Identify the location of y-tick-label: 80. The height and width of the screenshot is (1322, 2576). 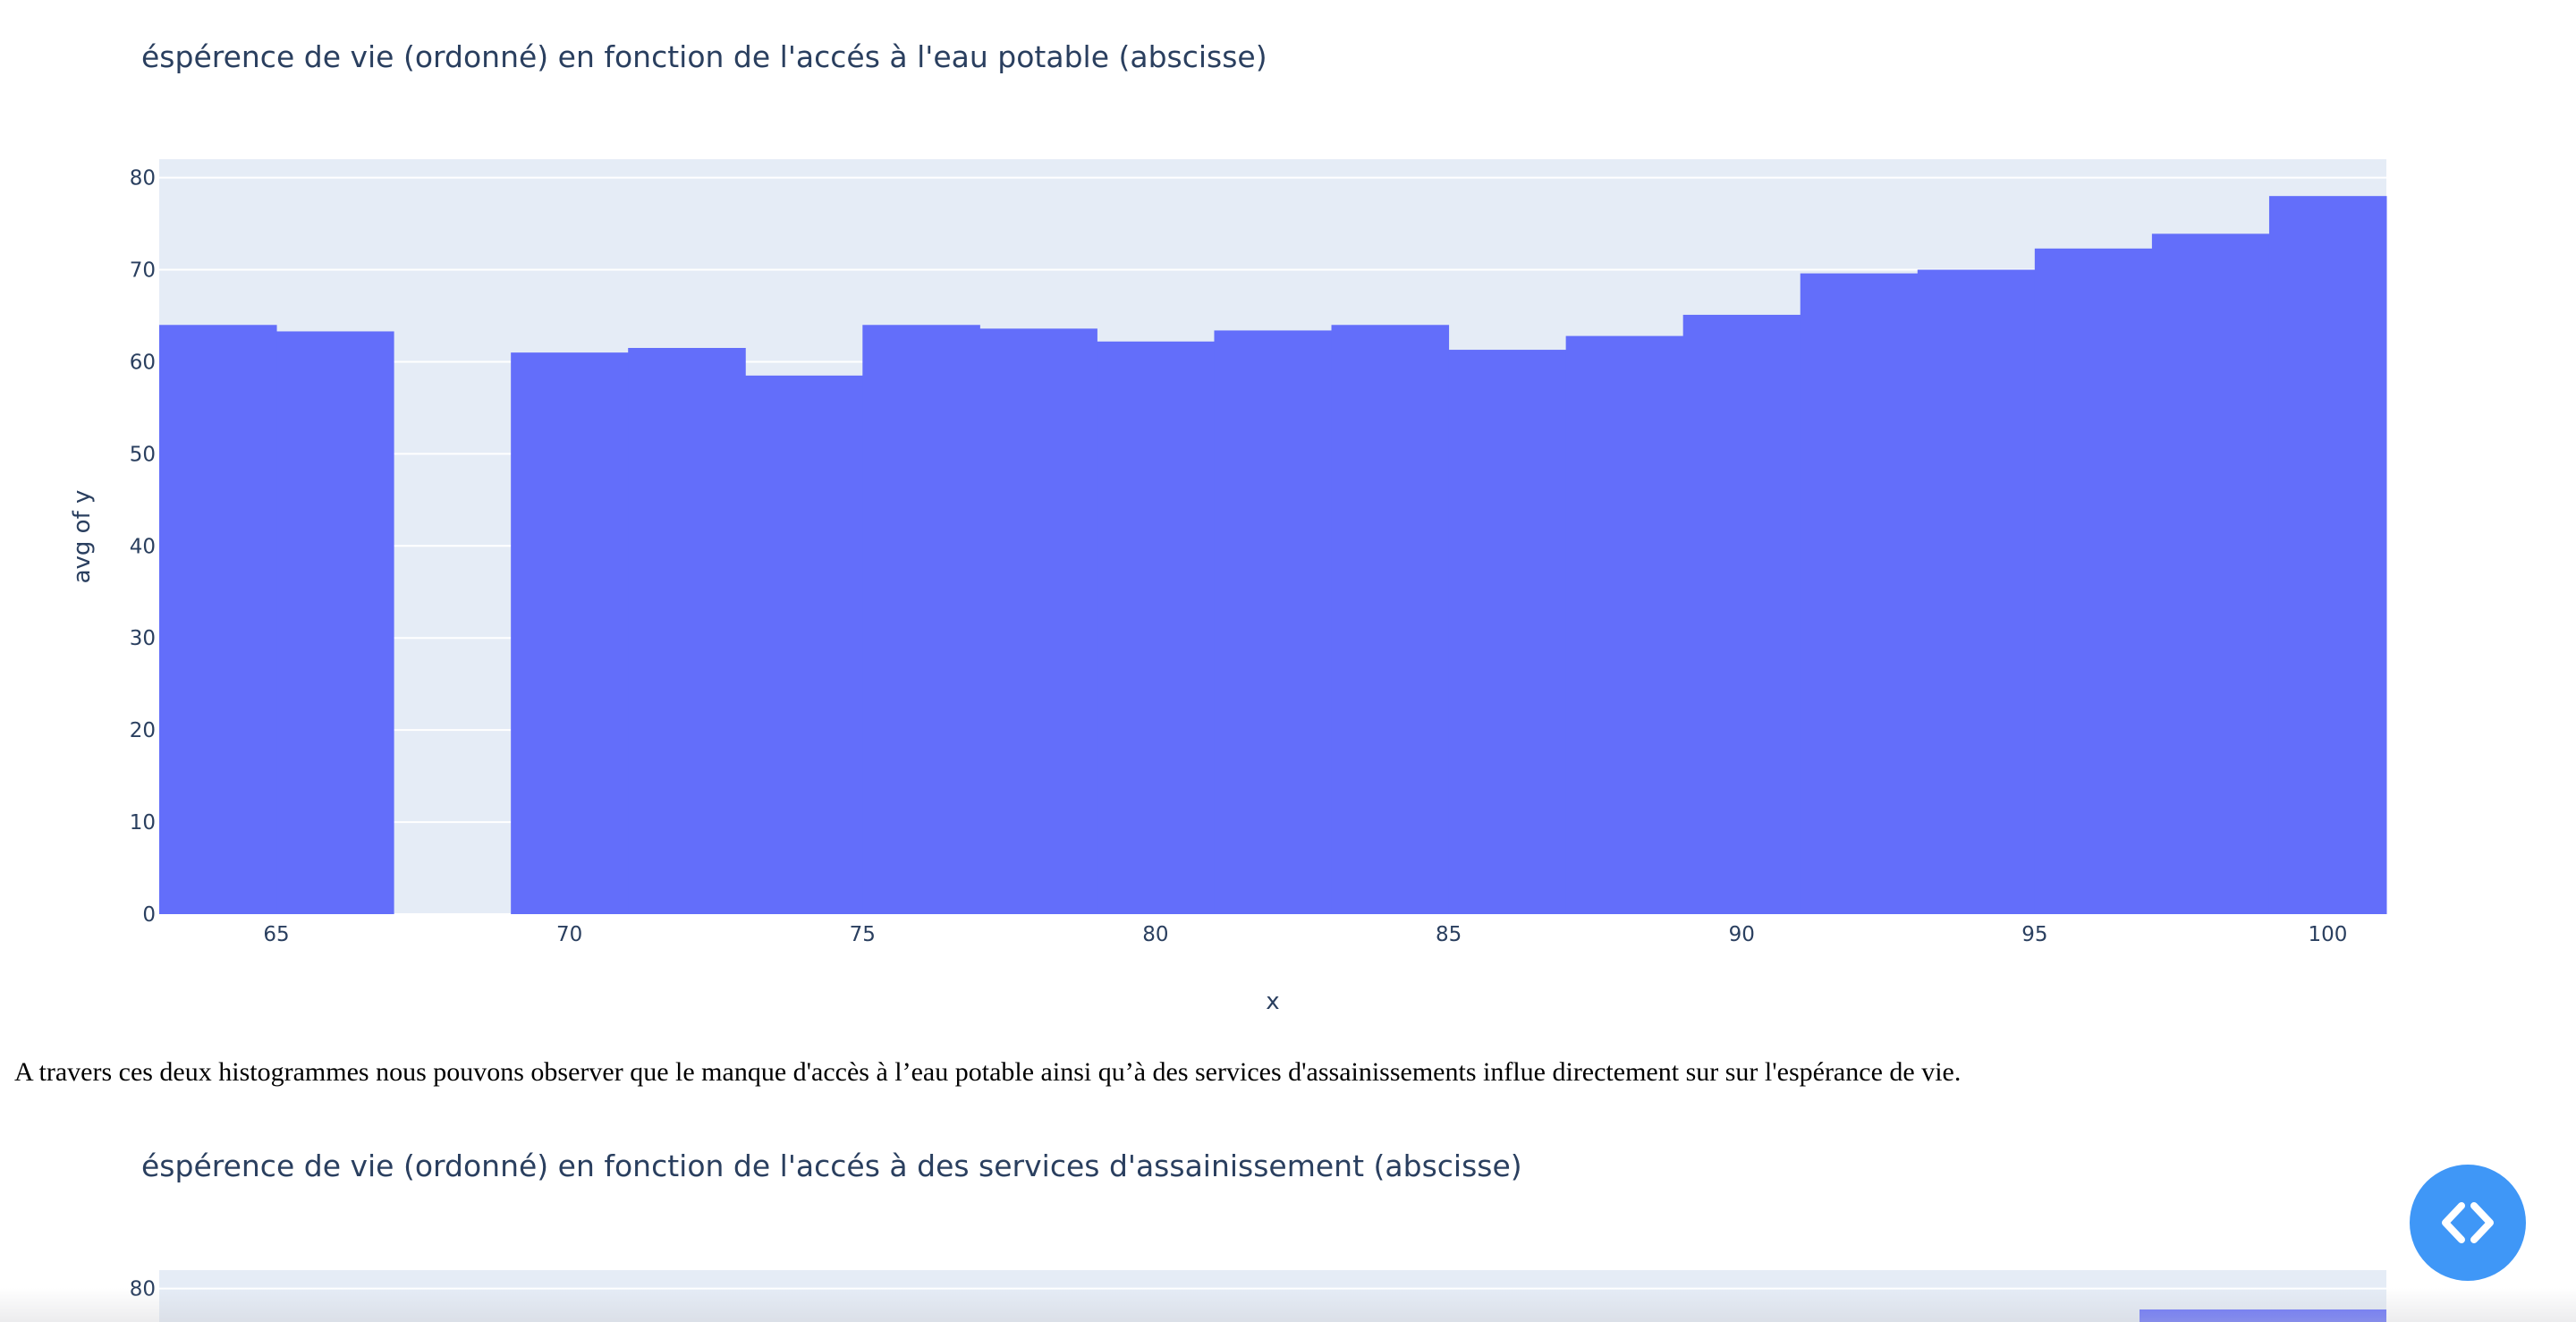
(143, 1289).